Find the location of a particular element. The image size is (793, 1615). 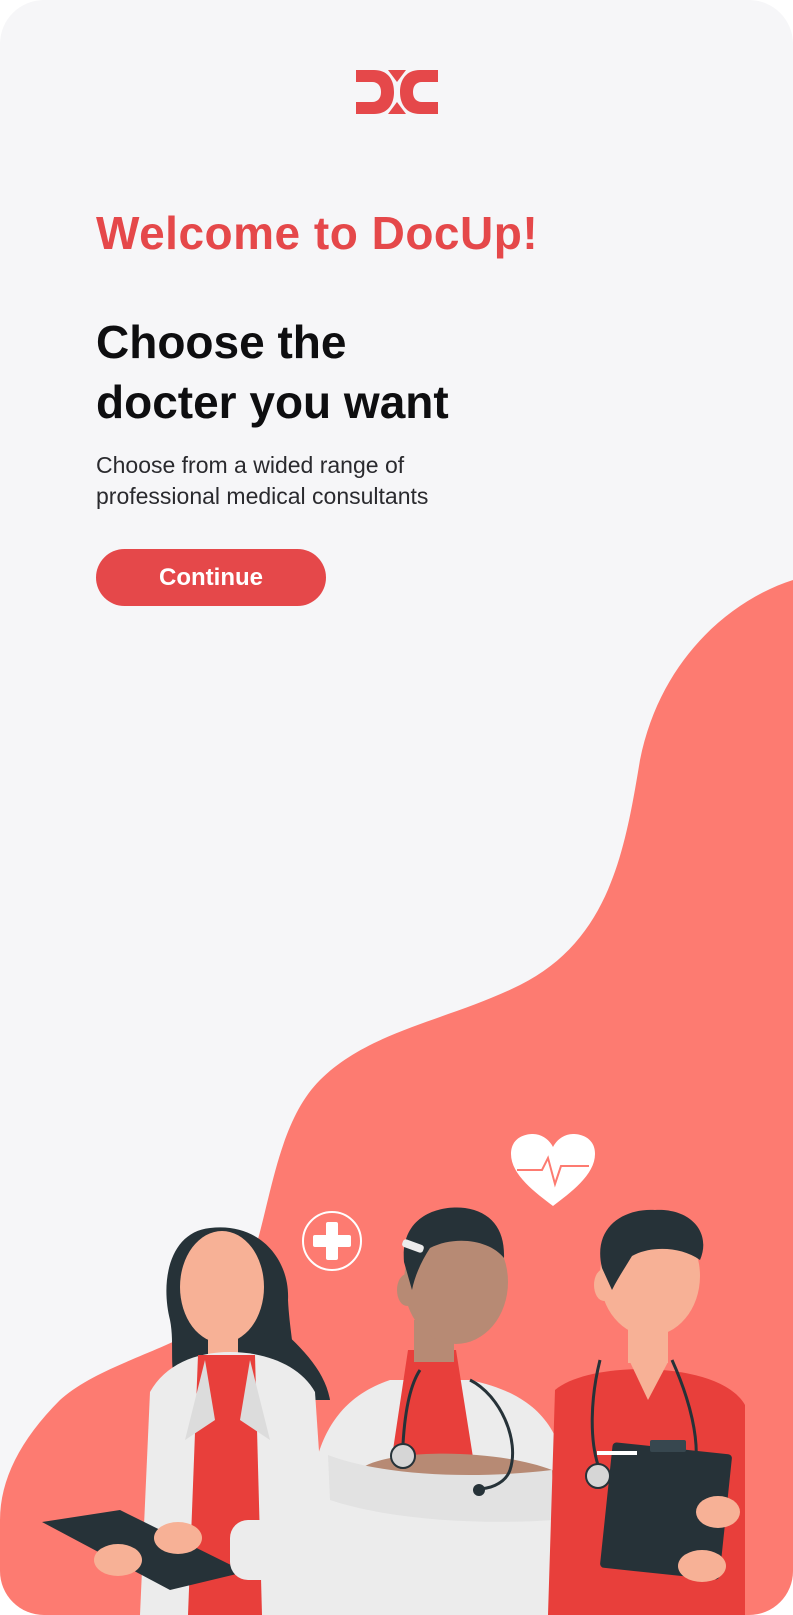

docup-logo-icon is located at coordinates (397, 92).